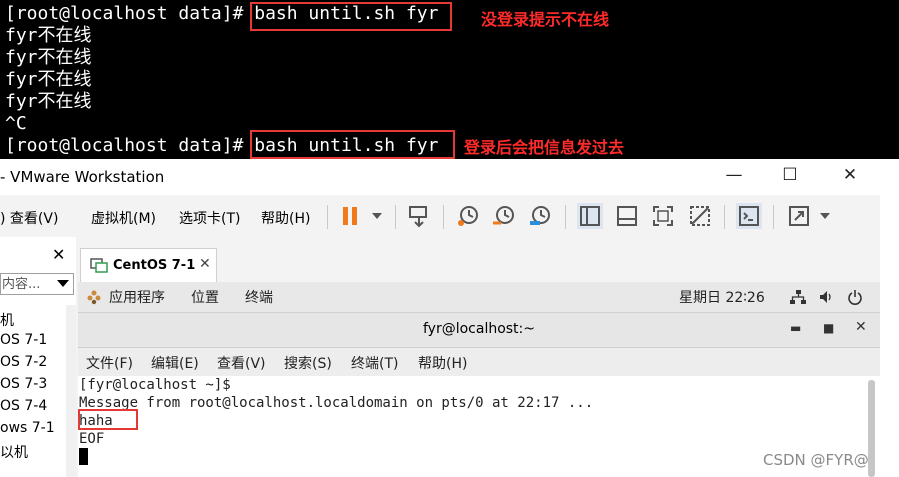  What do you see at coordinates (94, 297) in the screenshot?
I see `apps-menu-icon` at bounding box center [94, 297].